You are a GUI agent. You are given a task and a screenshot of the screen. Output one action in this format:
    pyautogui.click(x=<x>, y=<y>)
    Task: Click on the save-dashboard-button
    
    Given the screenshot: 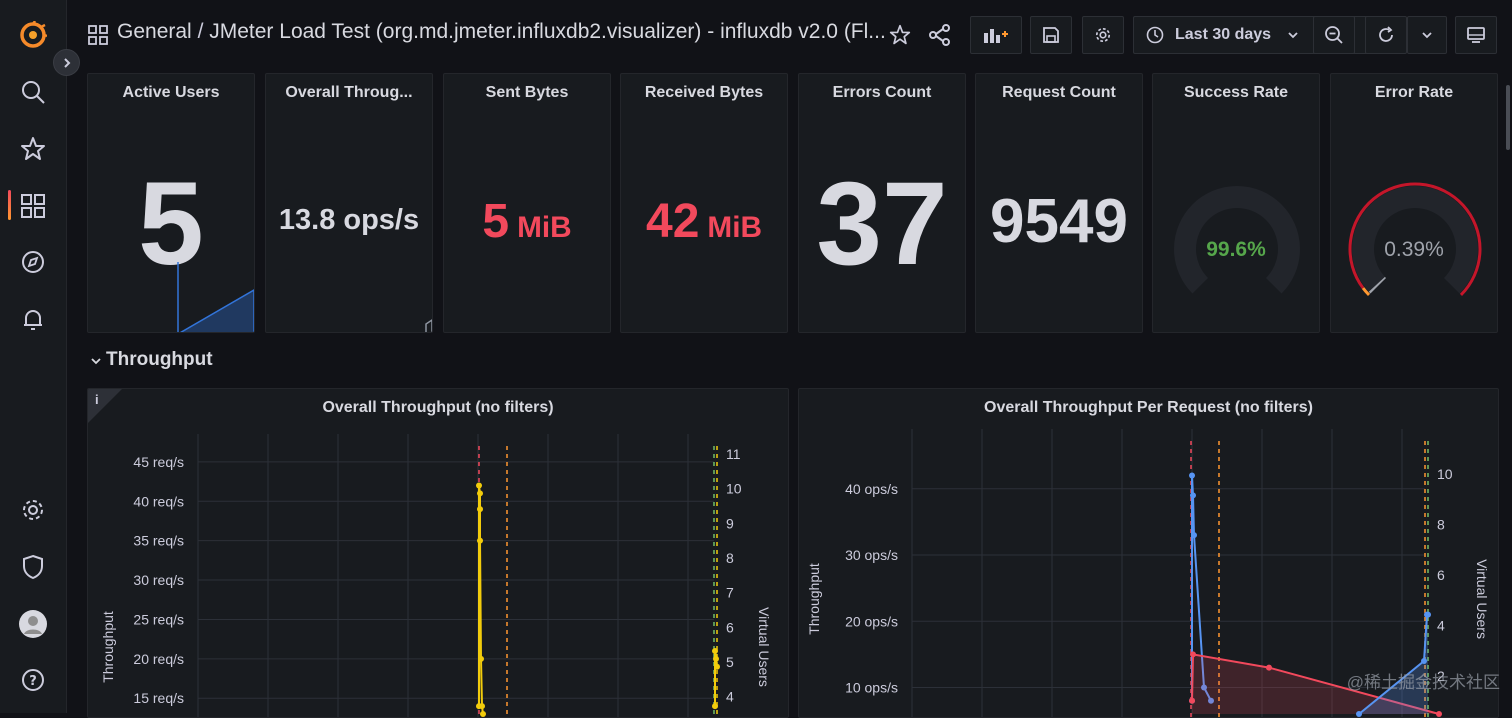 What is the action you would take?
    pyautogui.click(x=1051, y=35)
    